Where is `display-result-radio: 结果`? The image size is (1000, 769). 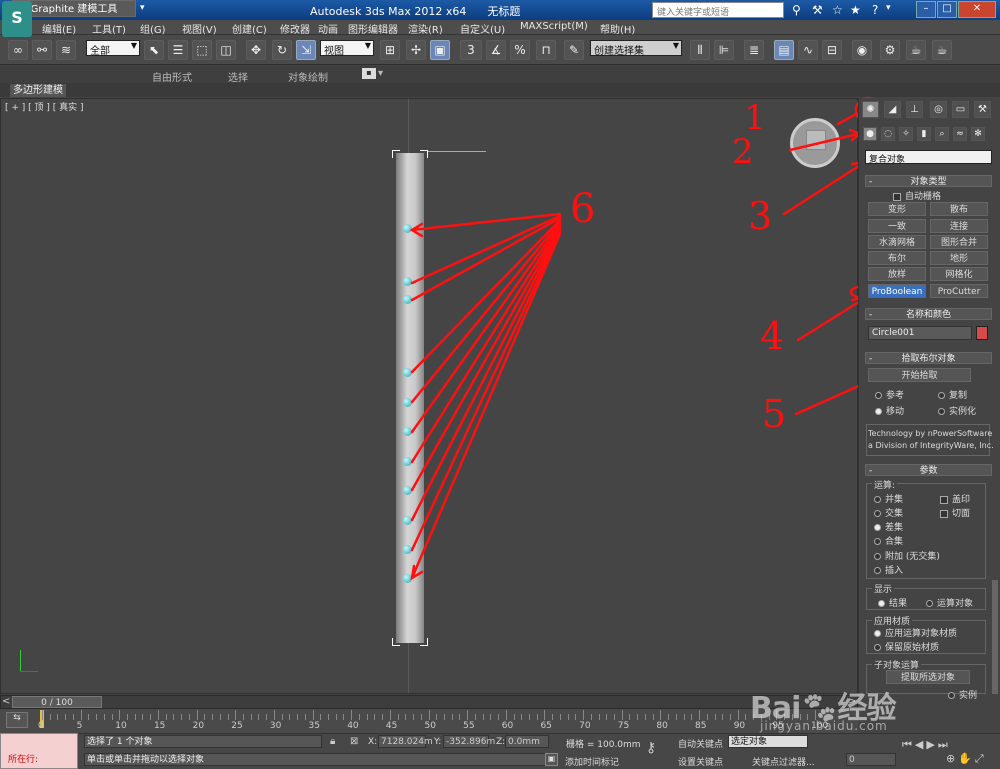
display-result-radio: 结果 is located at coordinates (892, 602).